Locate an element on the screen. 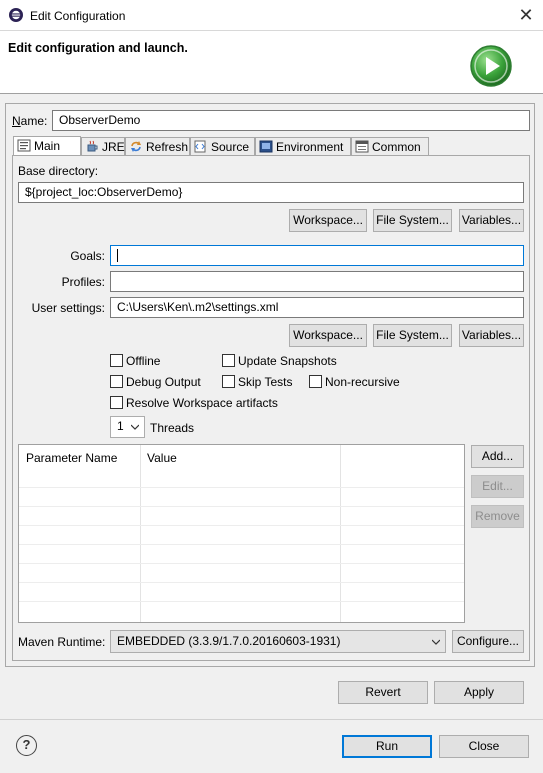 This screenshot has height=773, width=543. threads-value: 1 is located at coordinates (120, 426).